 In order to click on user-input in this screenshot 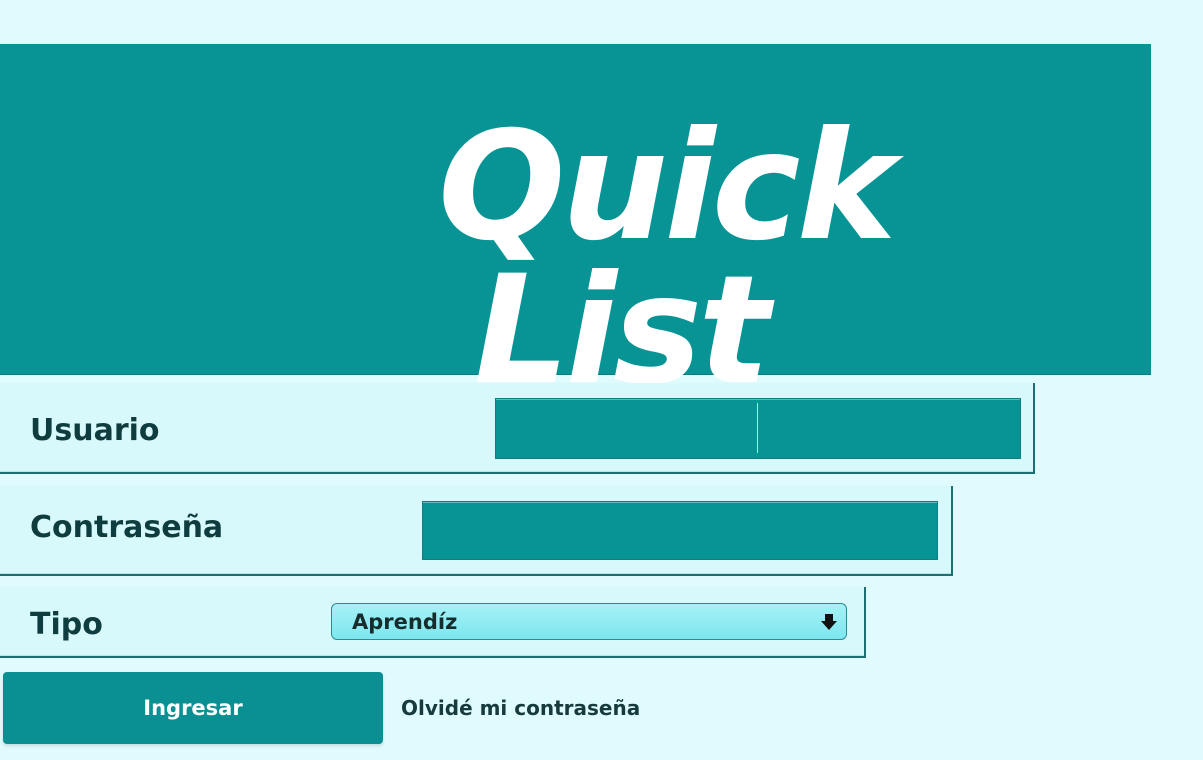, I will do `click(758, 428)`.